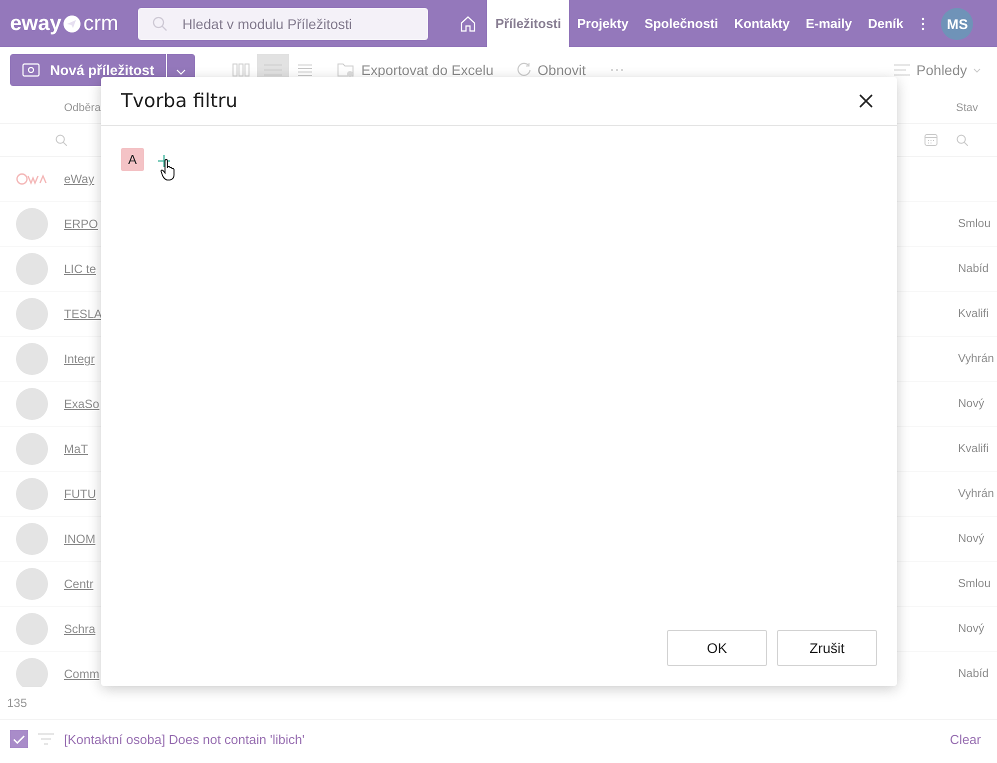  Describe the element at coordinates (83, 314) in the screenshot. I see `opportunity-link: TESLA` at that location.